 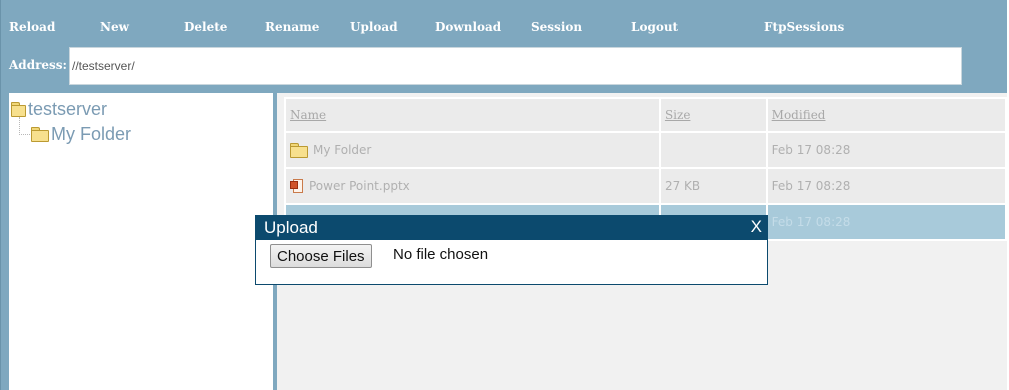 I want to click on file-name: My Folder, so click(x=342, y=150).